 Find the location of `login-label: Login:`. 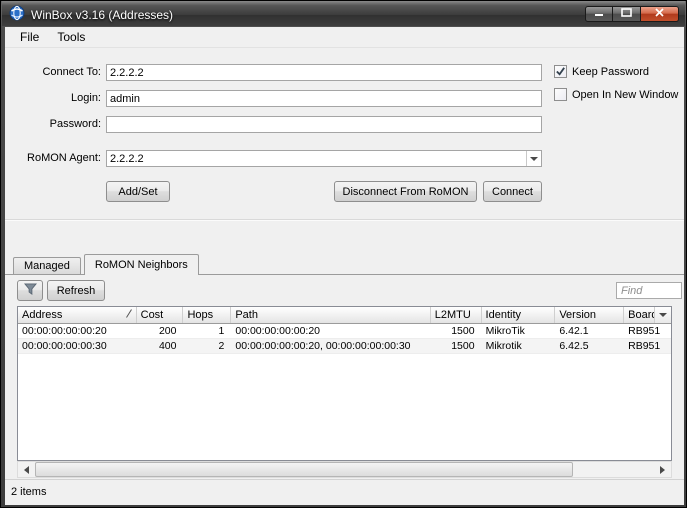

login-label: Login: is located at coordinates (86, 98).